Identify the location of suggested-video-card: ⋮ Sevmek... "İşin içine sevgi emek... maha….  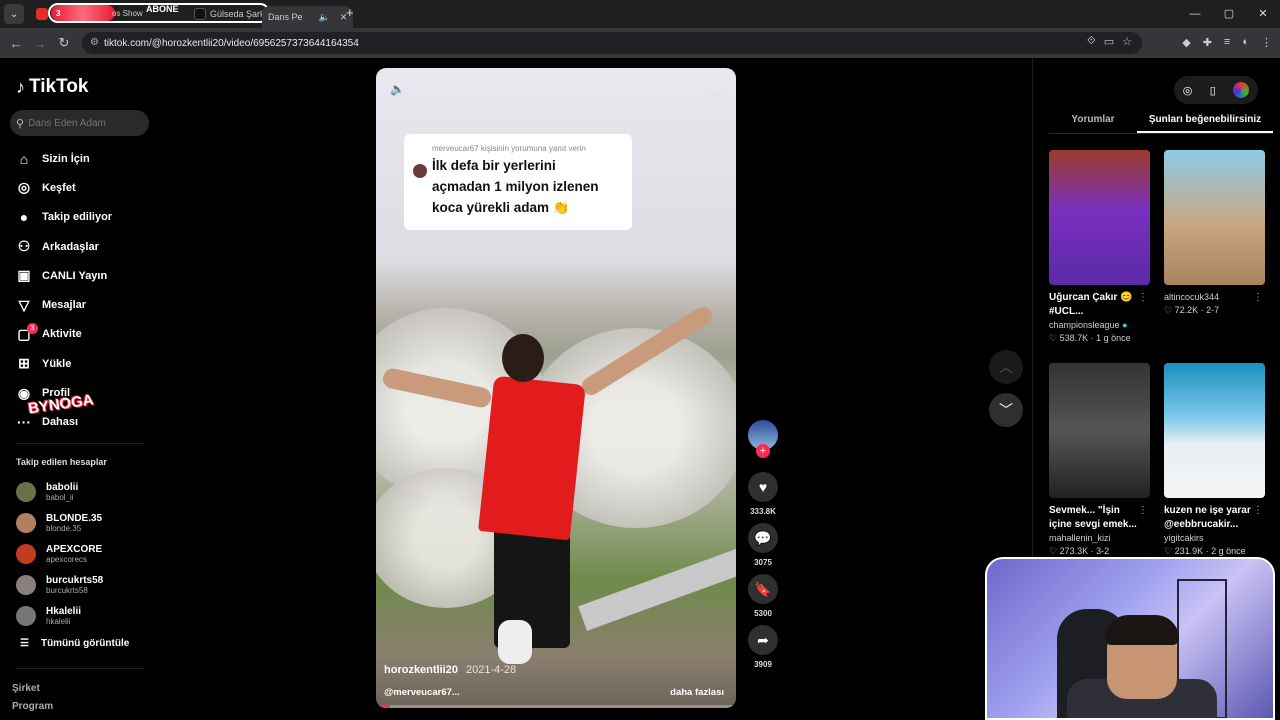
(1099, 460).